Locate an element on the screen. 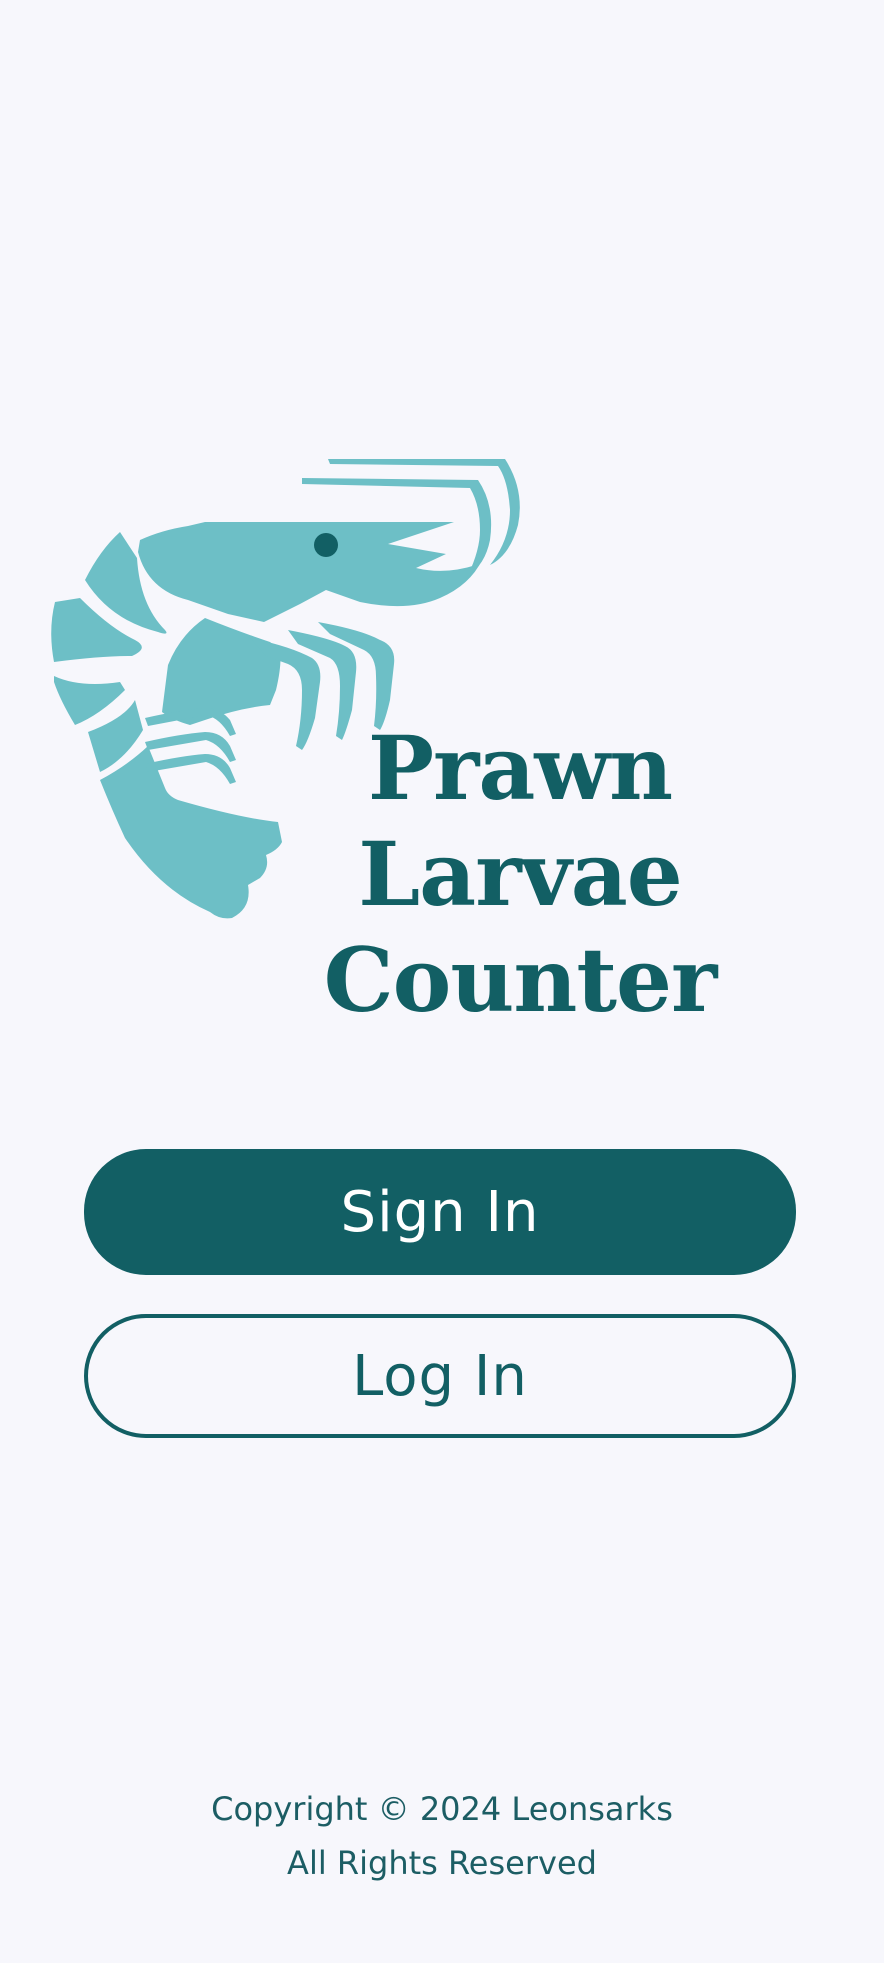 Image resolution: width=884 pixels, height=1963 pixels. app-title: Prawn Larvae Counter is located at coordinates (520, 874).